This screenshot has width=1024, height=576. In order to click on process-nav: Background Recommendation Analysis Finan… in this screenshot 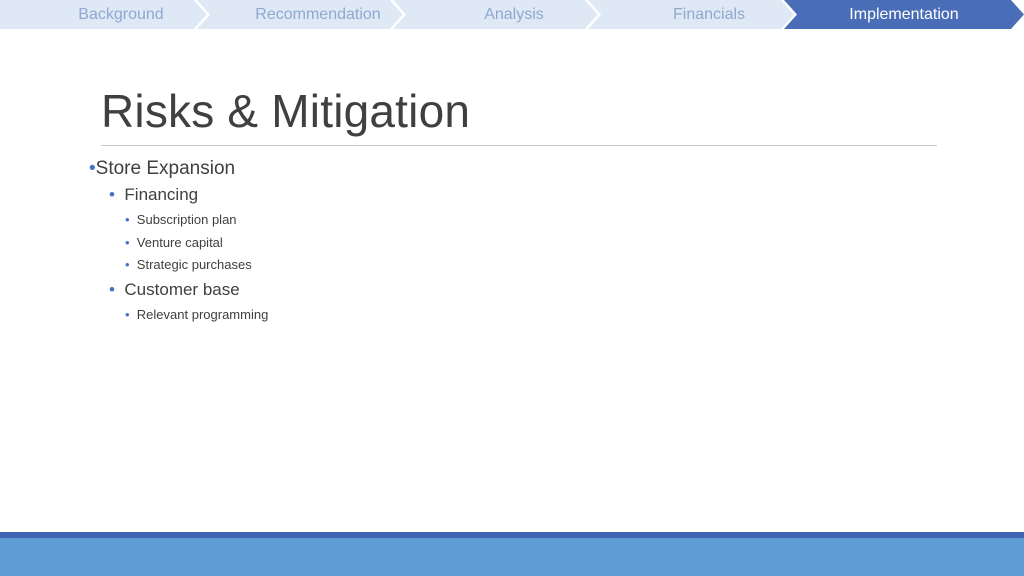, I will do `click(512, 14)`.